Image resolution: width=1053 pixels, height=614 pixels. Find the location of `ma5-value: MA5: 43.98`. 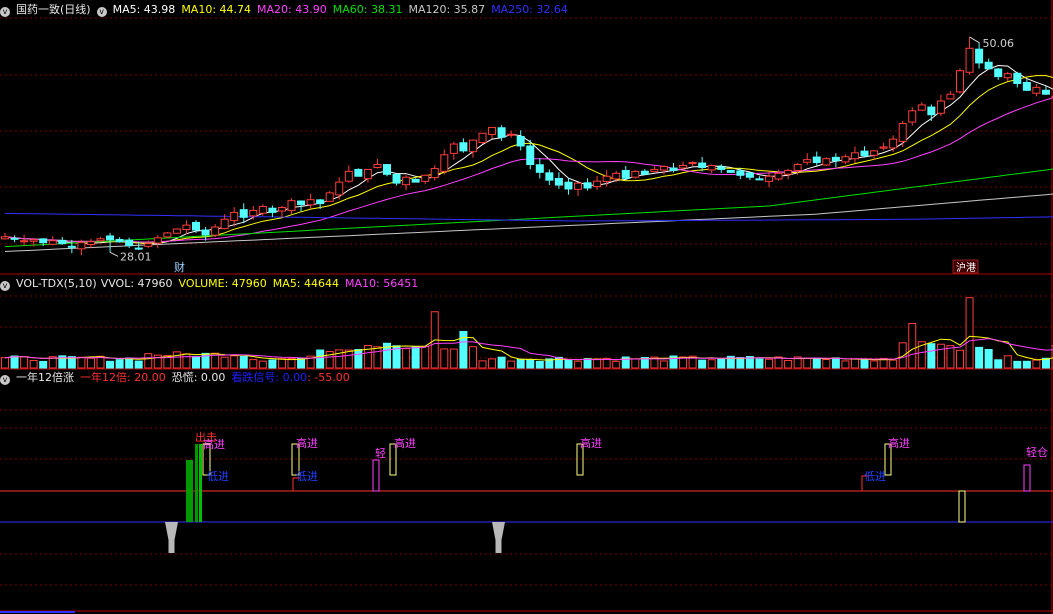

ma5-value: MA5: 43.98 is located at coordinates (144, 9).